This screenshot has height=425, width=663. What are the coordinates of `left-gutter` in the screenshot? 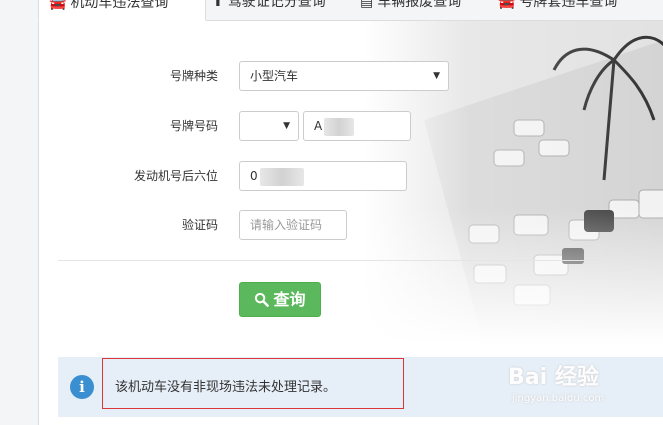 It's located at (19, 212).